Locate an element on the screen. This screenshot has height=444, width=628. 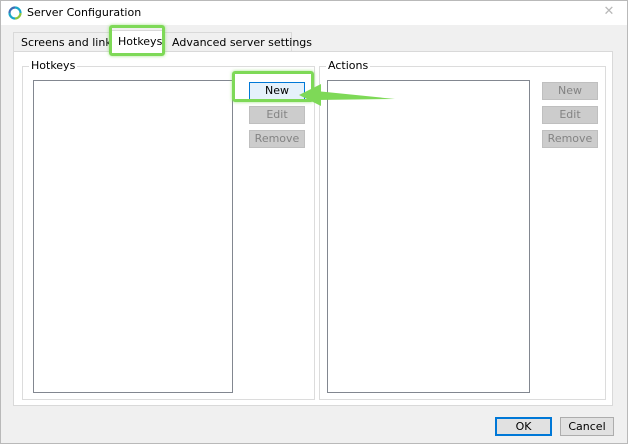
close-icon: ✕ is located at coordinates (609, 11).